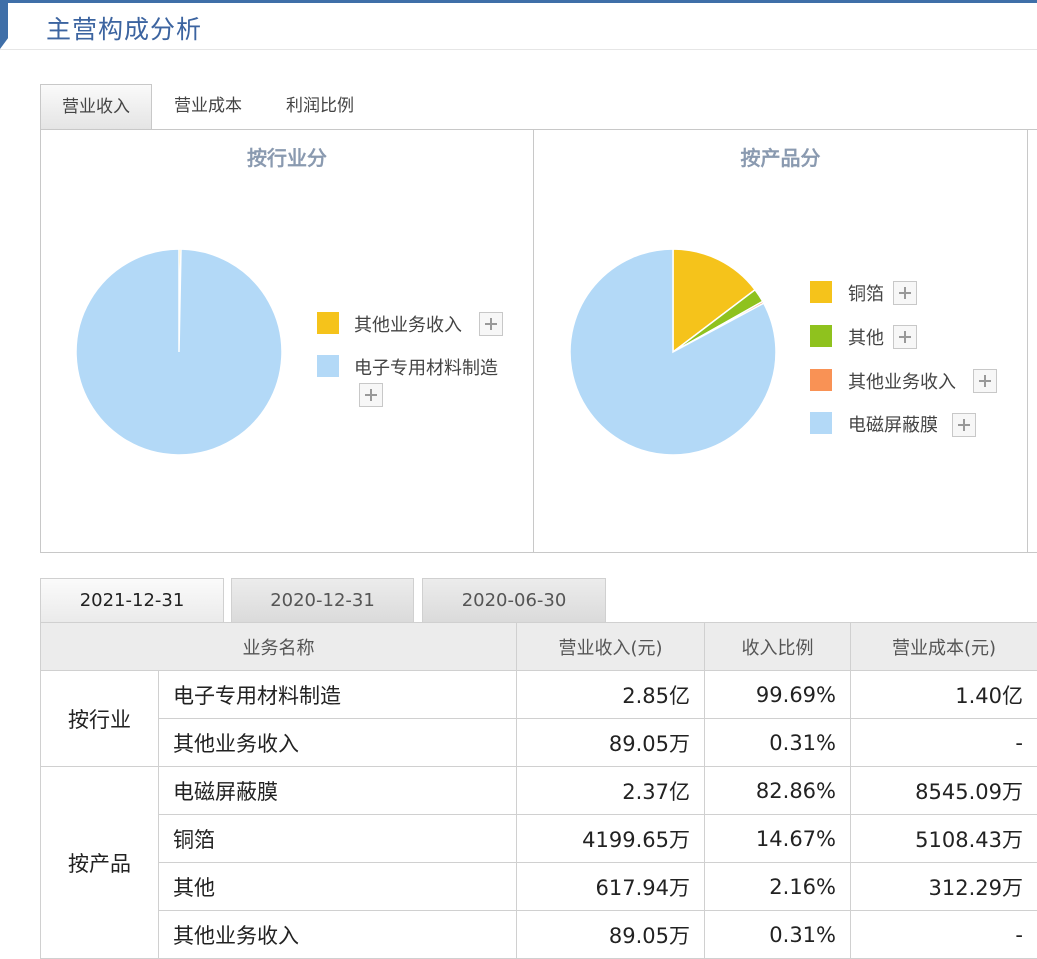 This screenshot has width=1037, height=959. What do you see at coordinates (821, 336) in the screenshot?
I see `legend-swatch-green` at bounding box center [821, 336].